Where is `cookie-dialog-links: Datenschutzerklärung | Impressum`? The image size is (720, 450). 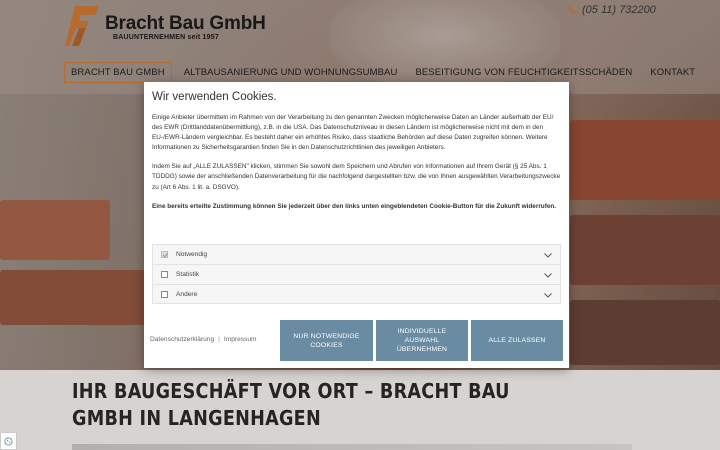 cookie-dialog-links: Datenschutzerklärung | Impressum is located at coordinates (203, 339).